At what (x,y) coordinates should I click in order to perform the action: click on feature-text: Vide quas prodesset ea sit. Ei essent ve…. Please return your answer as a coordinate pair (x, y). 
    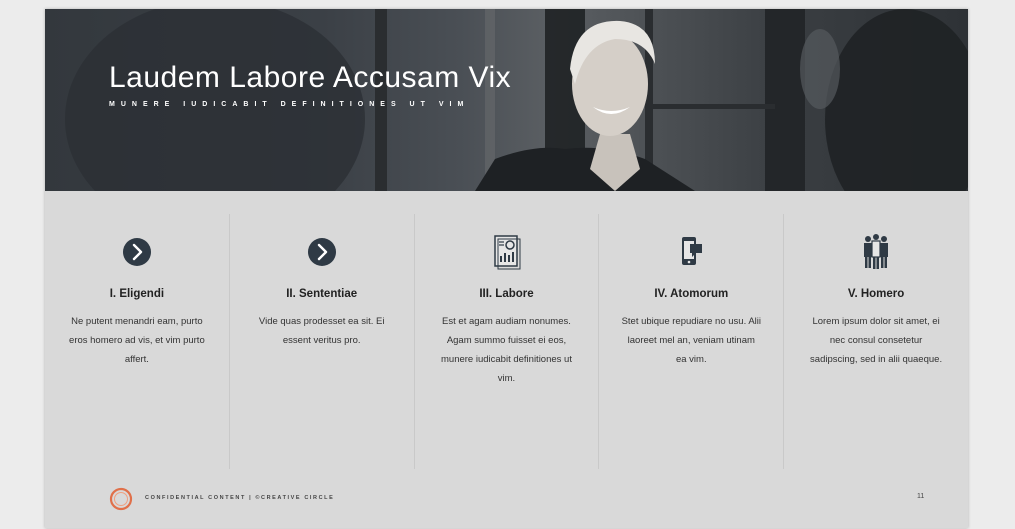
    Looking at the image, I should click on (321, 331).